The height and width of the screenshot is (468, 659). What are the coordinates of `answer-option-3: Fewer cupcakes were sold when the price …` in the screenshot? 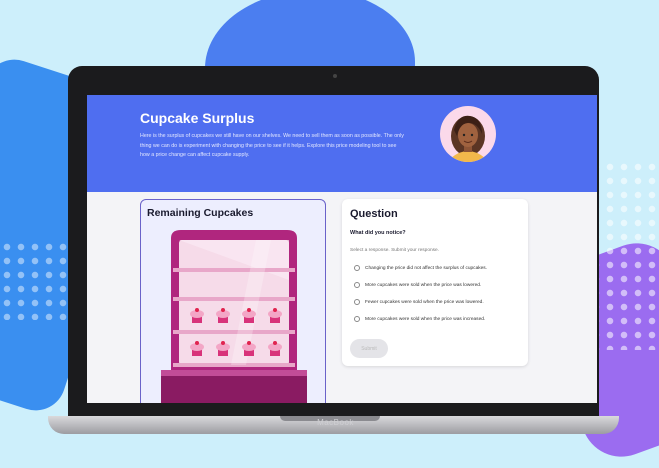 It's located at (419, 302).